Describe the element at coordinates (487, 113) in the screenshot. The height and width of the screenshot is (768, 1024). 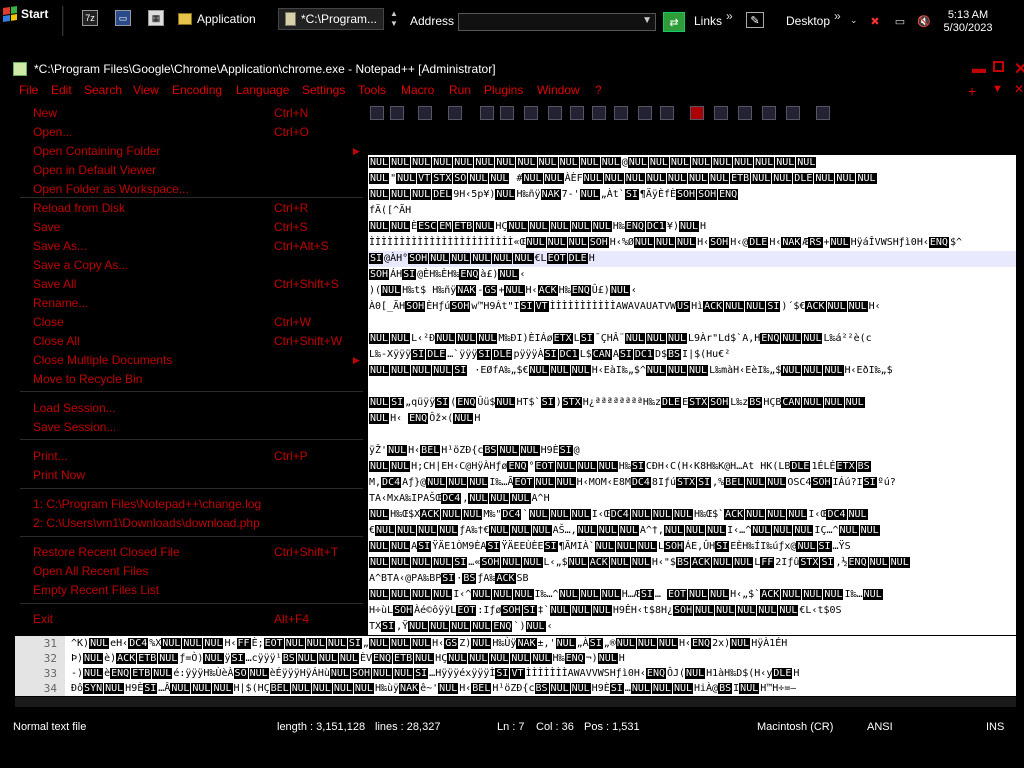
I see `word-wrap-icon` at that location.